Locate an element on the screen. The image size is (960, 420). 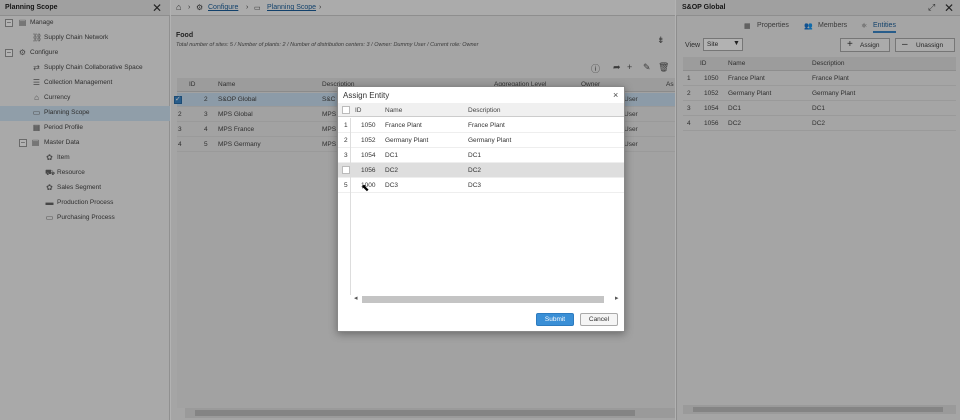
row-number: 3 is located at coordinates (346, 155).